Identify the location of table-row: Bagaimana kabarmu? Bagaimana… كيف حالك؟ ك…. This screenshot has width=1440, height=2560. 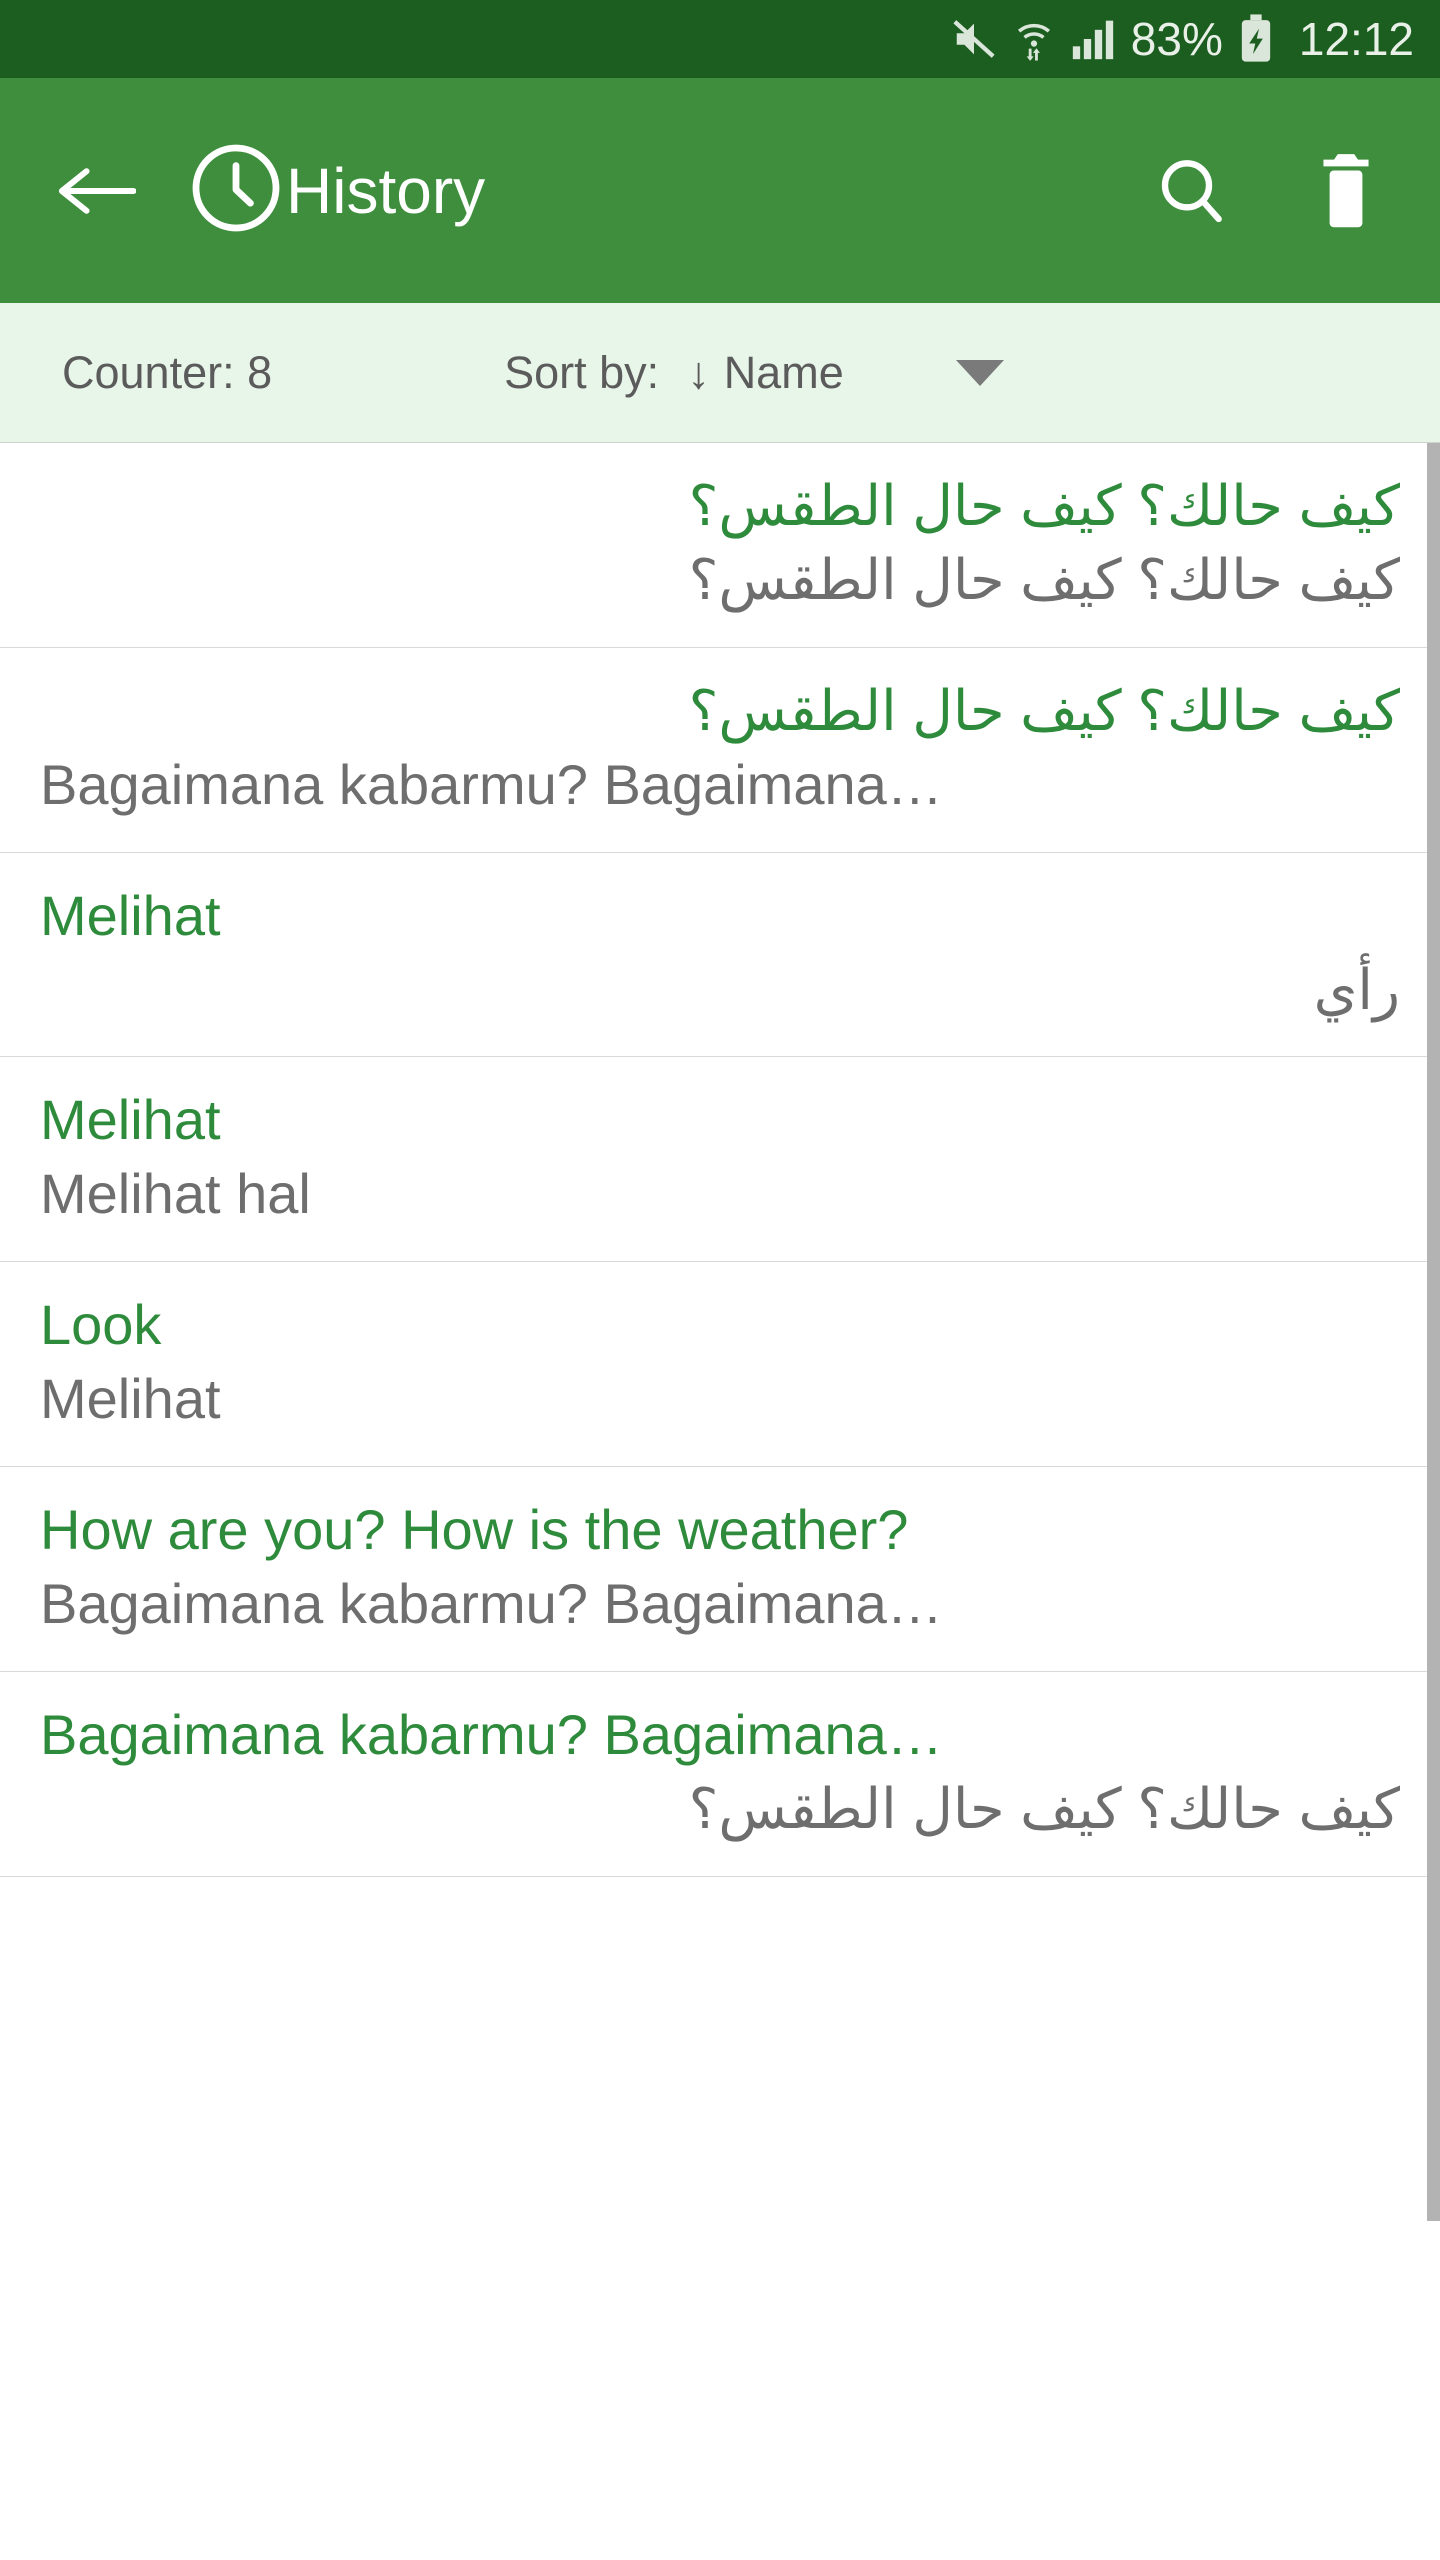
(720, 1774).